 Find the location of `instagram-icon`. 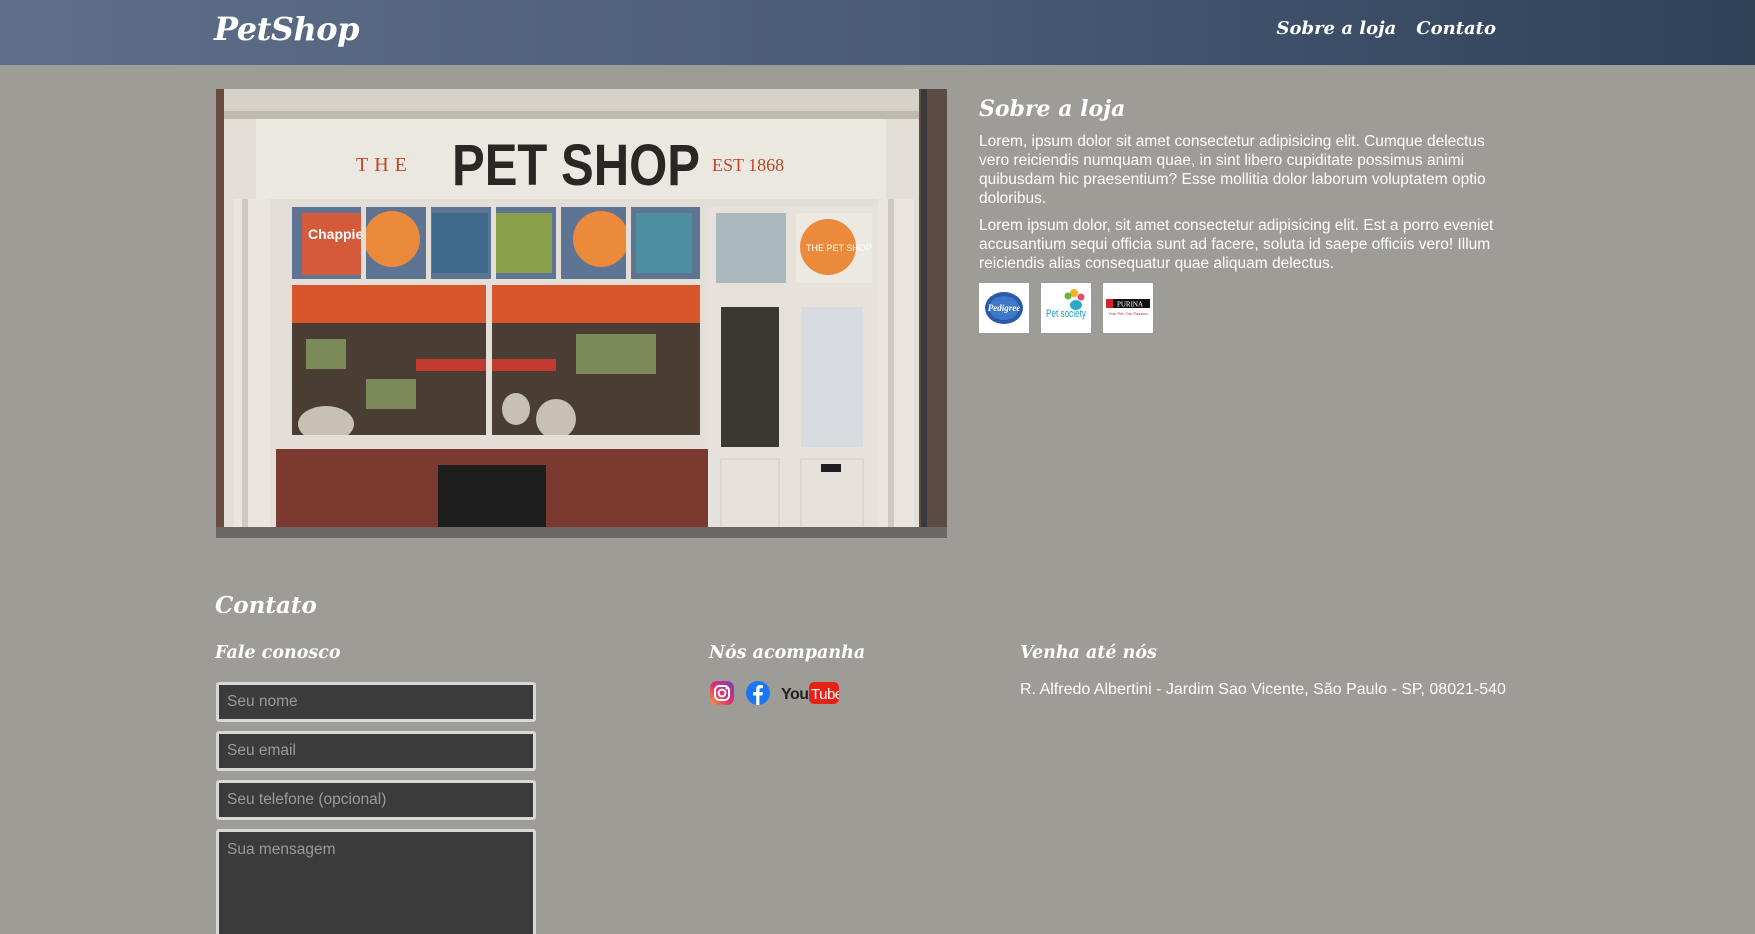

instagram-icon is located at coordinates (722, 693).